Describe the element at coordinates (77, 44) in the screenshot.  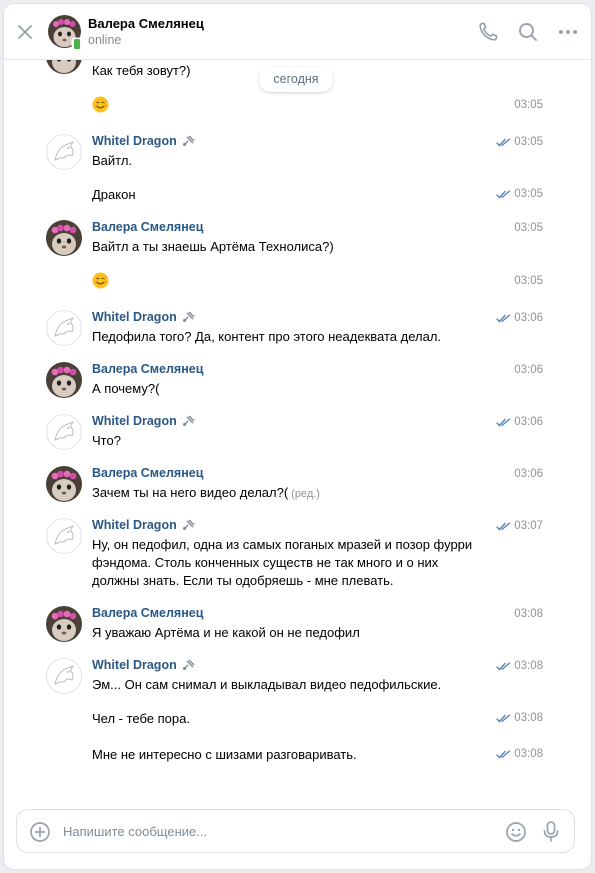
I see `online-mobile-icon` at that location.